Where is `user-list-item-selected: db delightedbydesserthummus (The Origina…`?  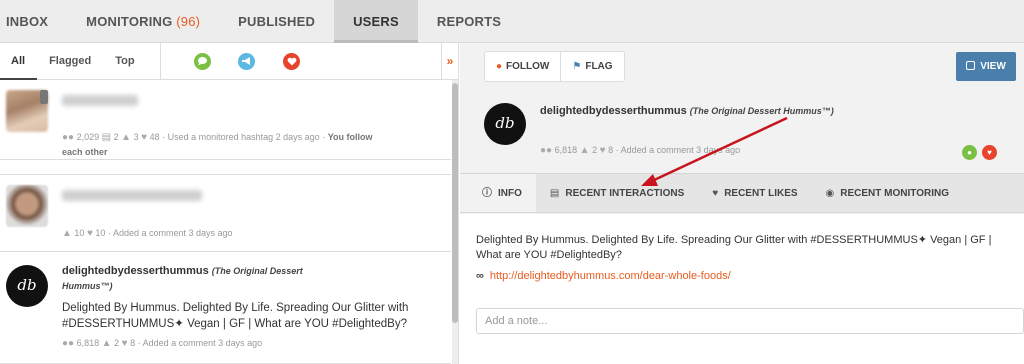
user-list-item-selected: db delightedbydesserthummus (The Origina… is located at coordinates (225, 308).